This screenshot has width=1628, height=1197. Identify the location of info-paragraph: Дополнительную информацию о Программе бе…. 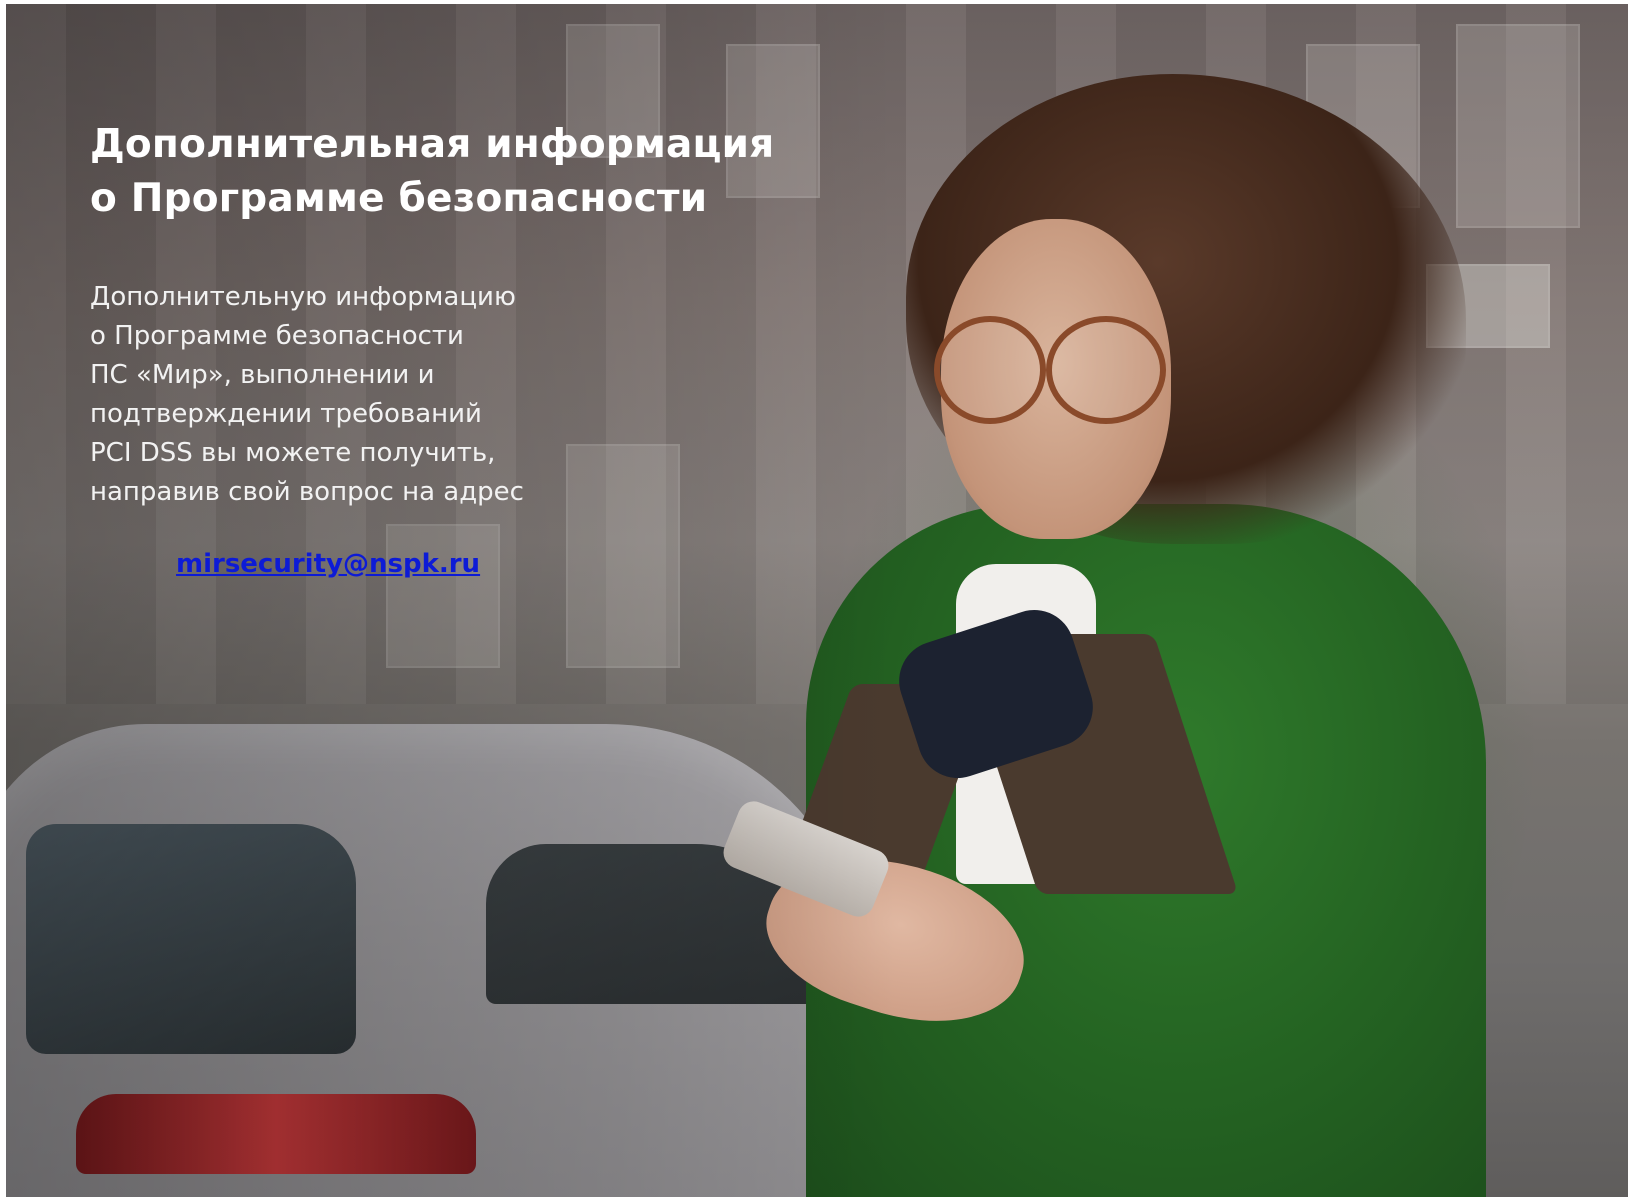
(350, 395).